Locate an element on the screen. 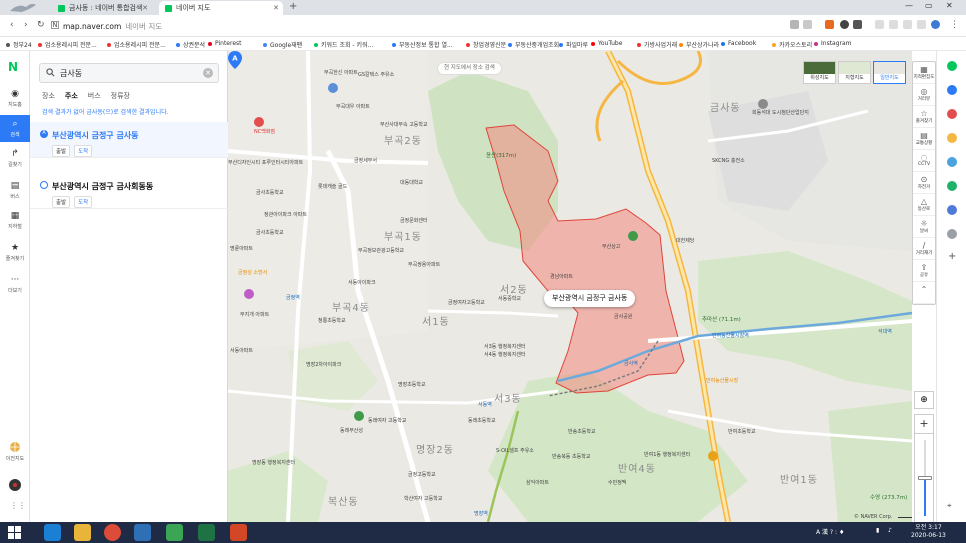 This screenshot has height=543, width=966. my-location-icon: ⊕ is located at coordinates (924, 400).